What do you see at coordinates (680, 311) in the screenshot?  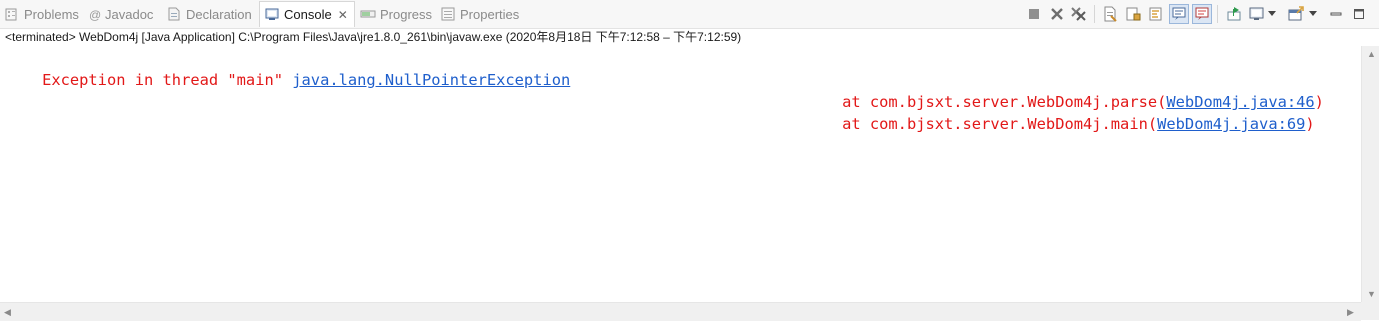 I see `horizontal-scrollbar: ◀ ▶` at bounding box center [680, 311].